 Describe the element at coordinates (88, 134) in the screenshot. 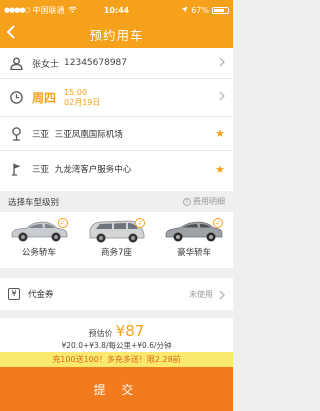

I see `pickup-place: 三亚凤凰国际机场` at that location.